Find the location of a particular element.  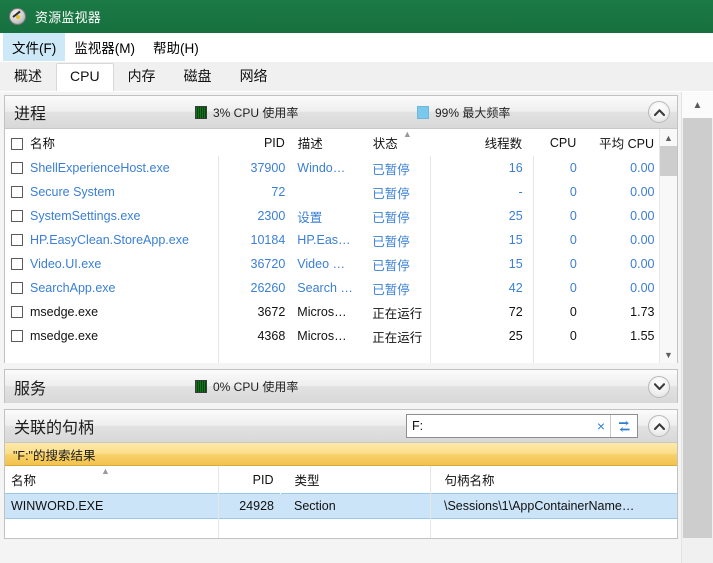

resource-monitor-icon is located at coordinates (17, 16).